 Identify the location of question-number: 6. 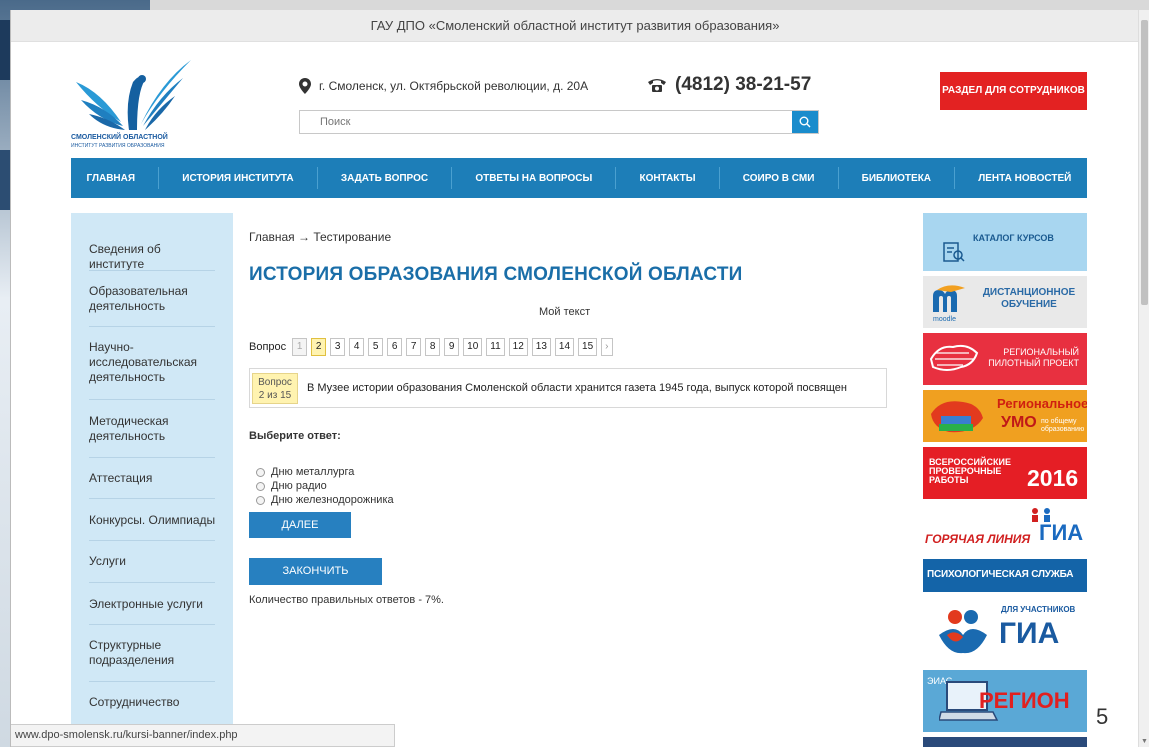
(395, 347).